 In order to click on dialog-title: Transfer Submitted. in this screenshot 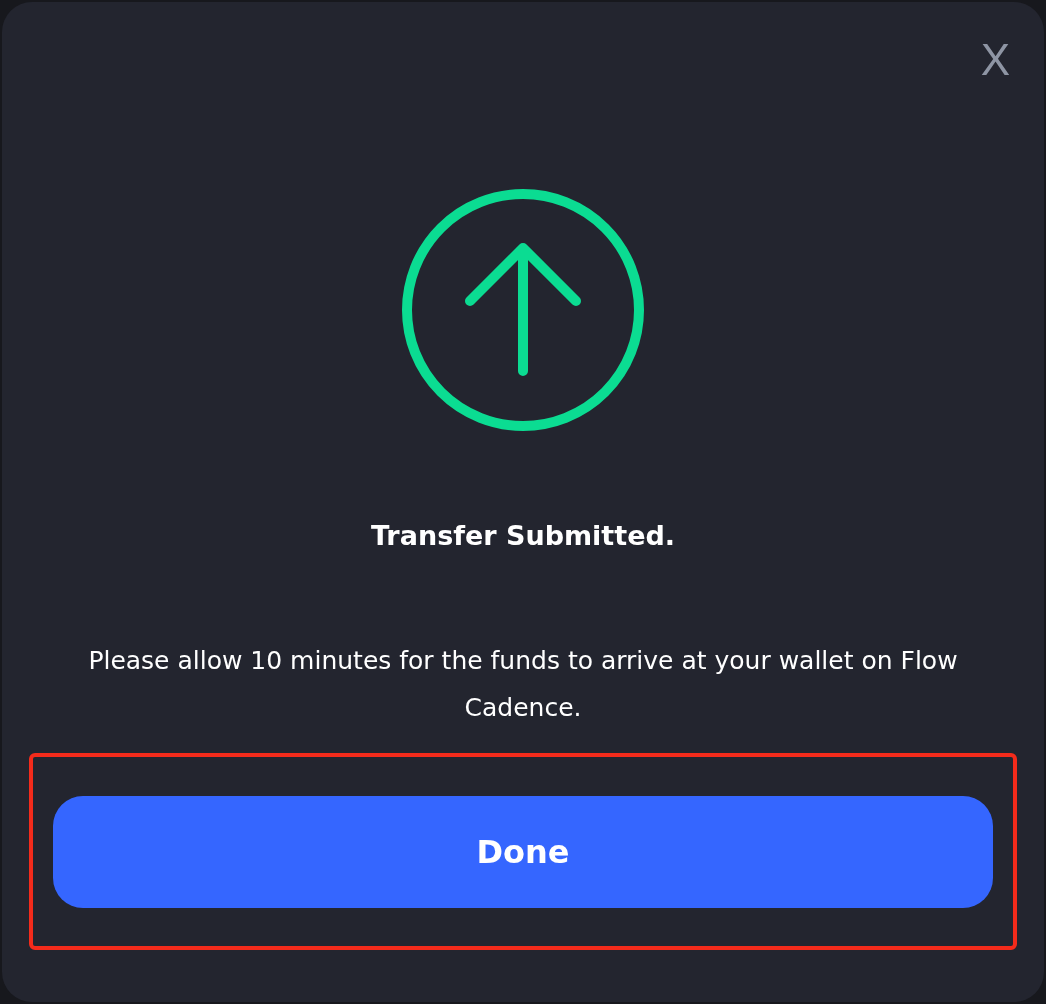, I will do `click(523, 535)`.